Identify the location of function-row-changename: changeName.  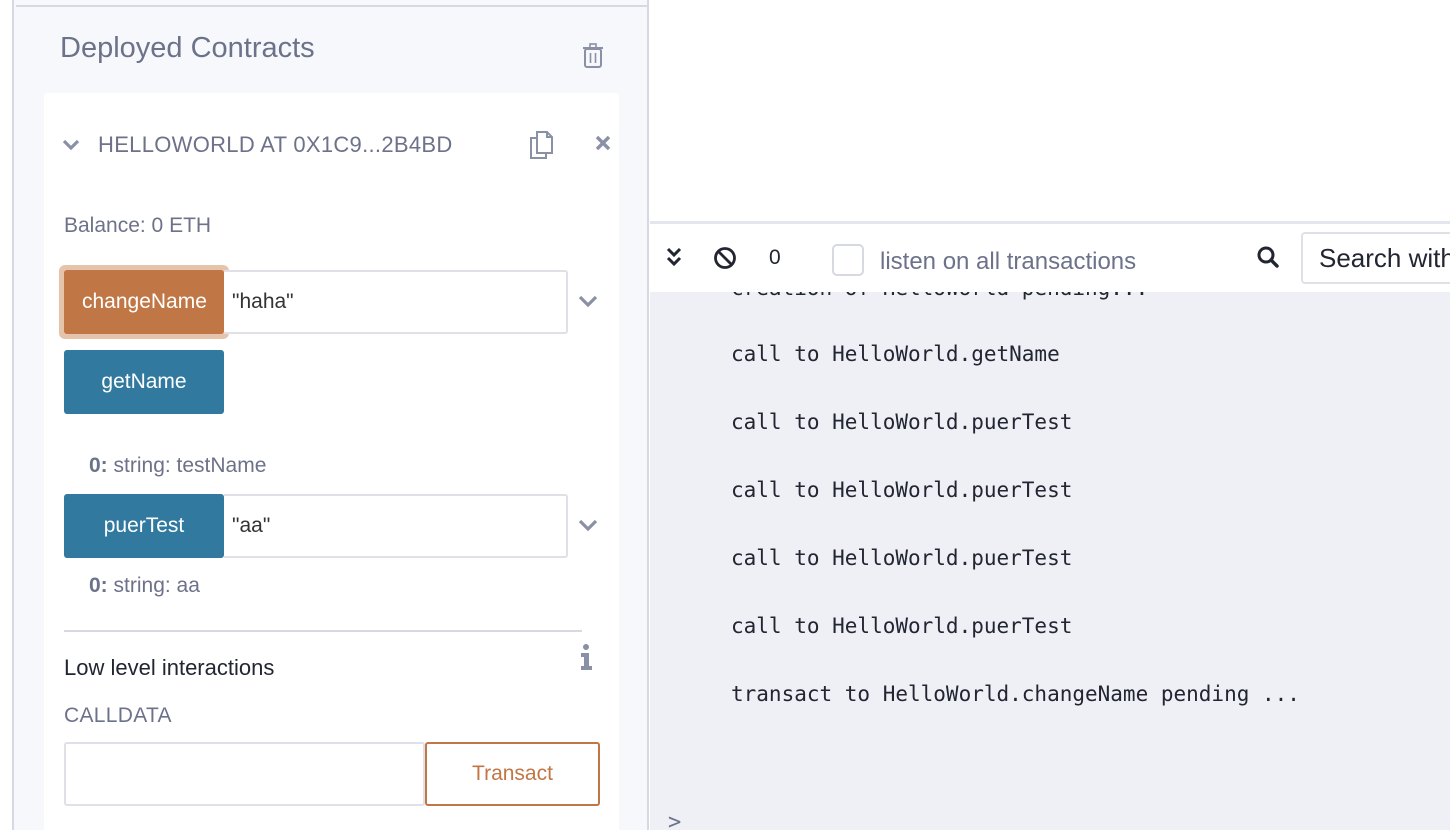
(331, 302).